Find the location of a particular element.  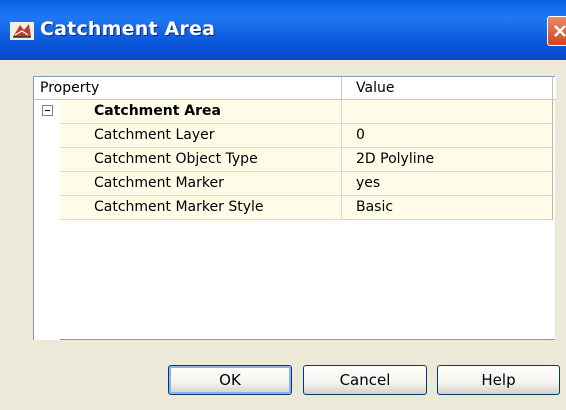

title-bar: Catchment Area is located at coordinates (283, 30).